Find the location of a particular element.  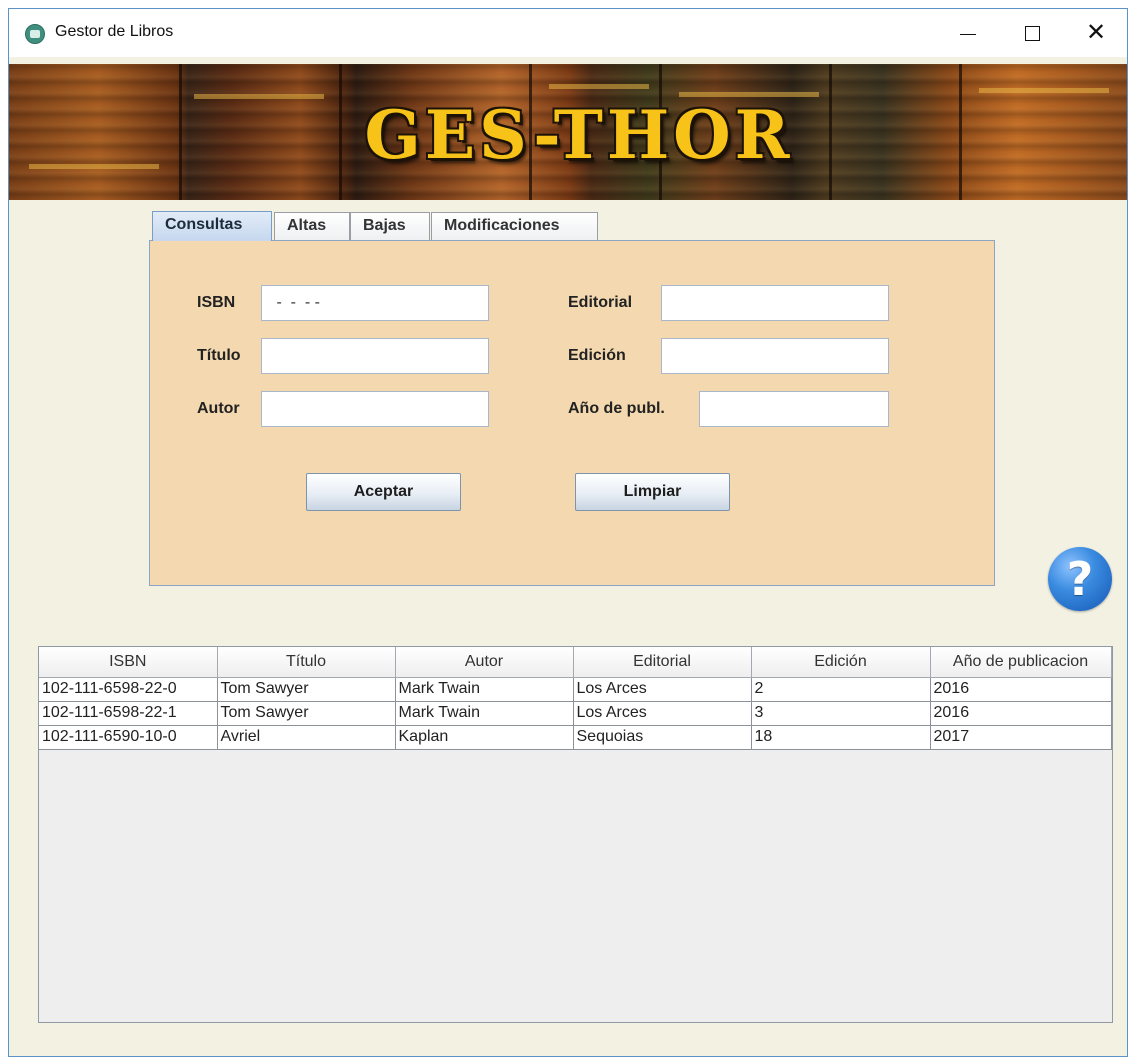

tab-bajas: Bajas is located at coordinates (390, 226).